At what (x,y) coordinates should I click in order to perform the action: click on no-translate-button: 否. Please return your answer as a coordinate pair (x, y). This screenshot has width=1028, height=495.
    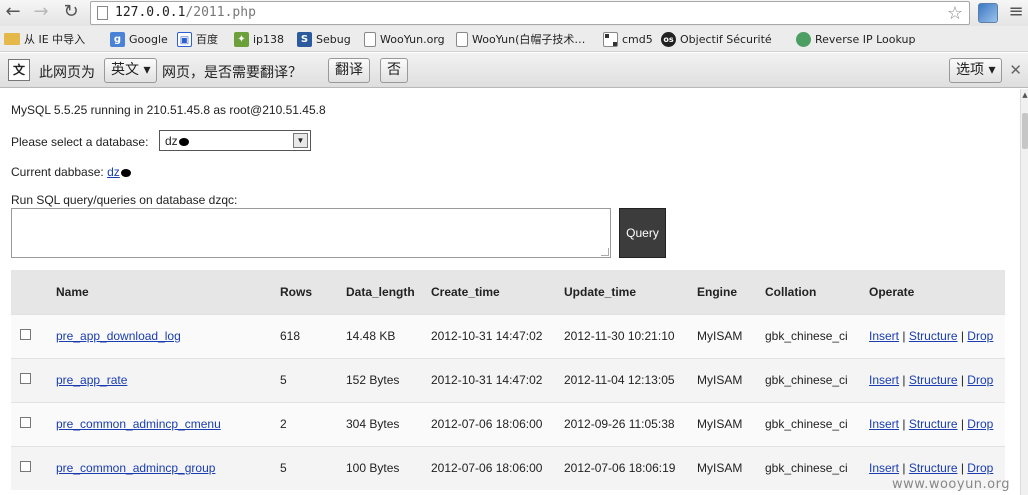
    Looking at the image, I should click on (394, 70).